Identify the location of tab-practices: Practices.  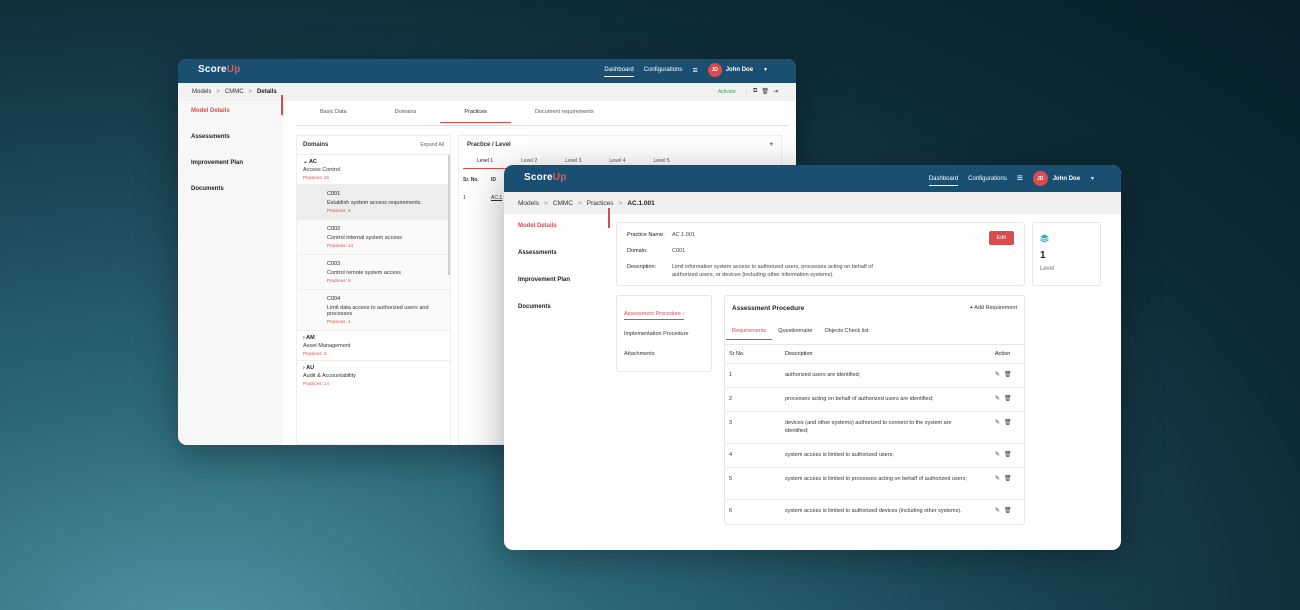
(475, 116).